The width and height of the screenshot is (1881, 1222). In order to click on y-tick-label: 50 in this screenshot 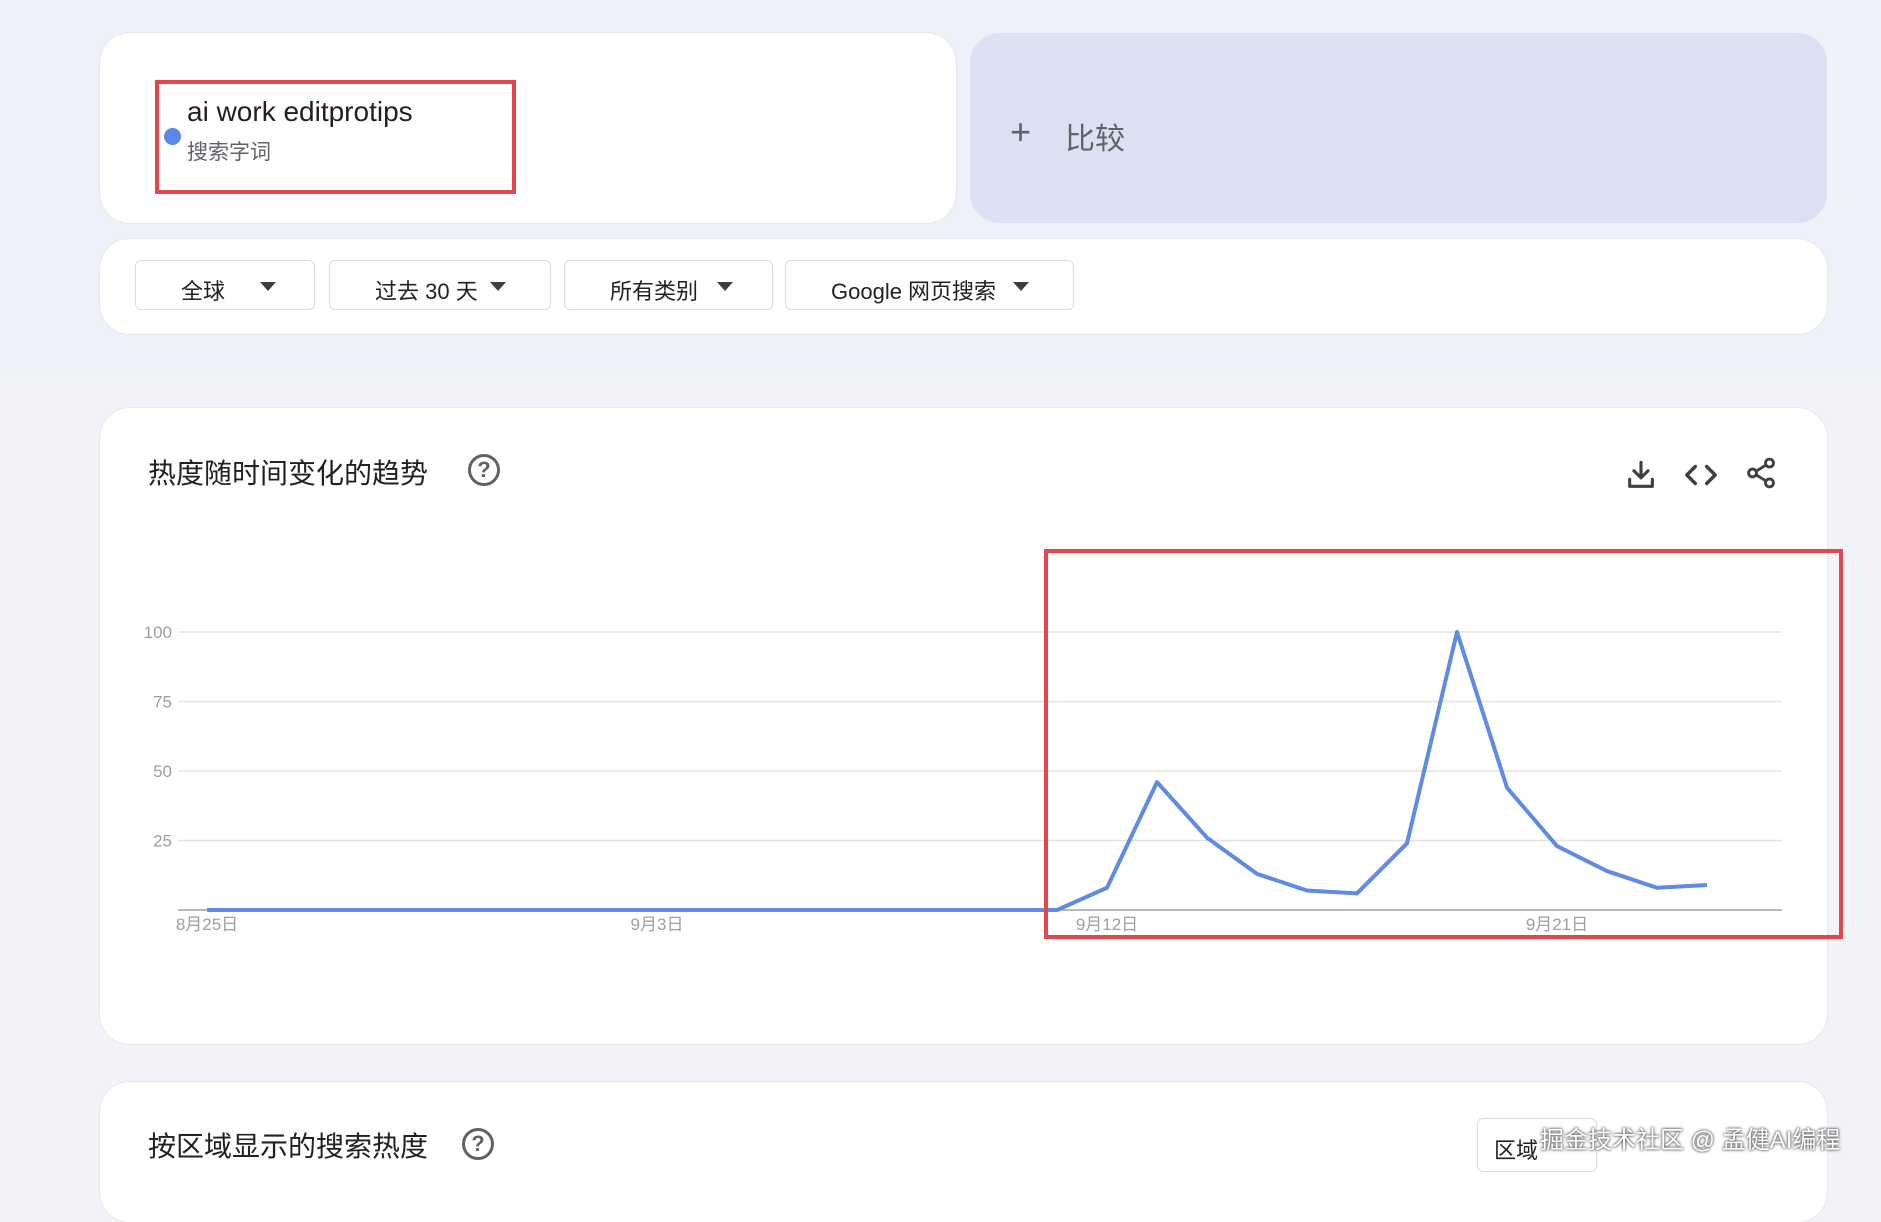, I will do `click(162, 771)`.